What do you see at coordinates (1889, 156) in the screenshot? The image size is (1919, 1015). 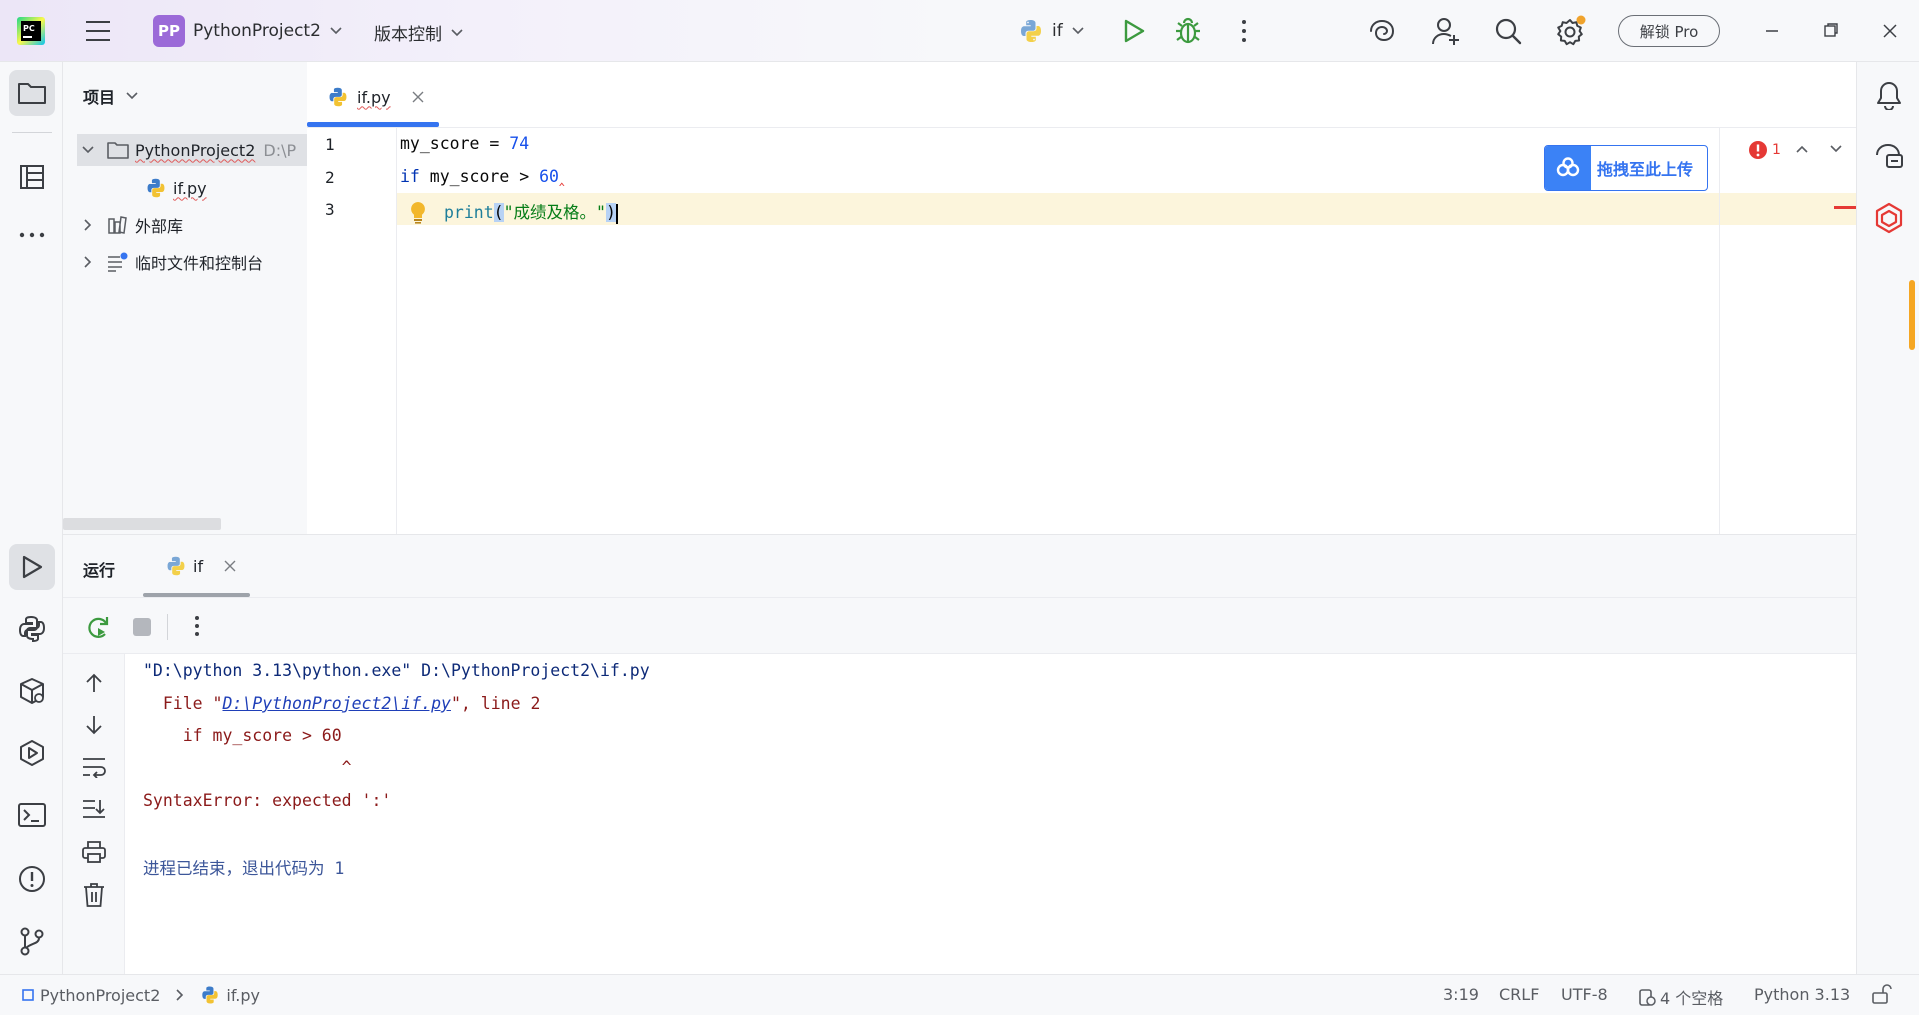 I see `ai-chat-icon` at bounding box center [1889, 156].